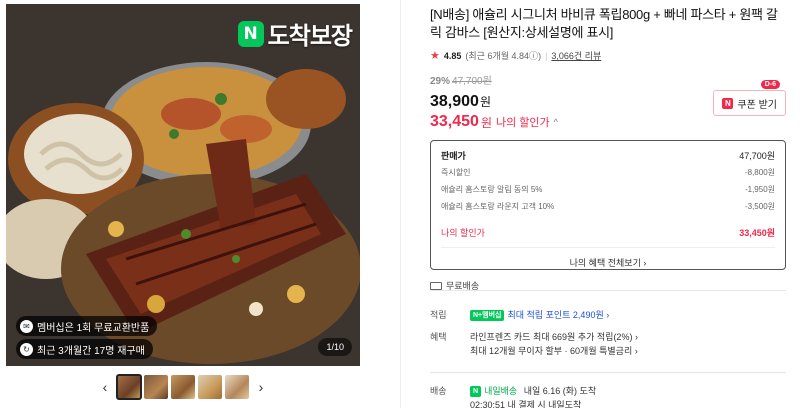 Image resolution: width=800 pixels, height=408 pixels. I want to click on repurchase-icon: ↻, so click(26, 349).